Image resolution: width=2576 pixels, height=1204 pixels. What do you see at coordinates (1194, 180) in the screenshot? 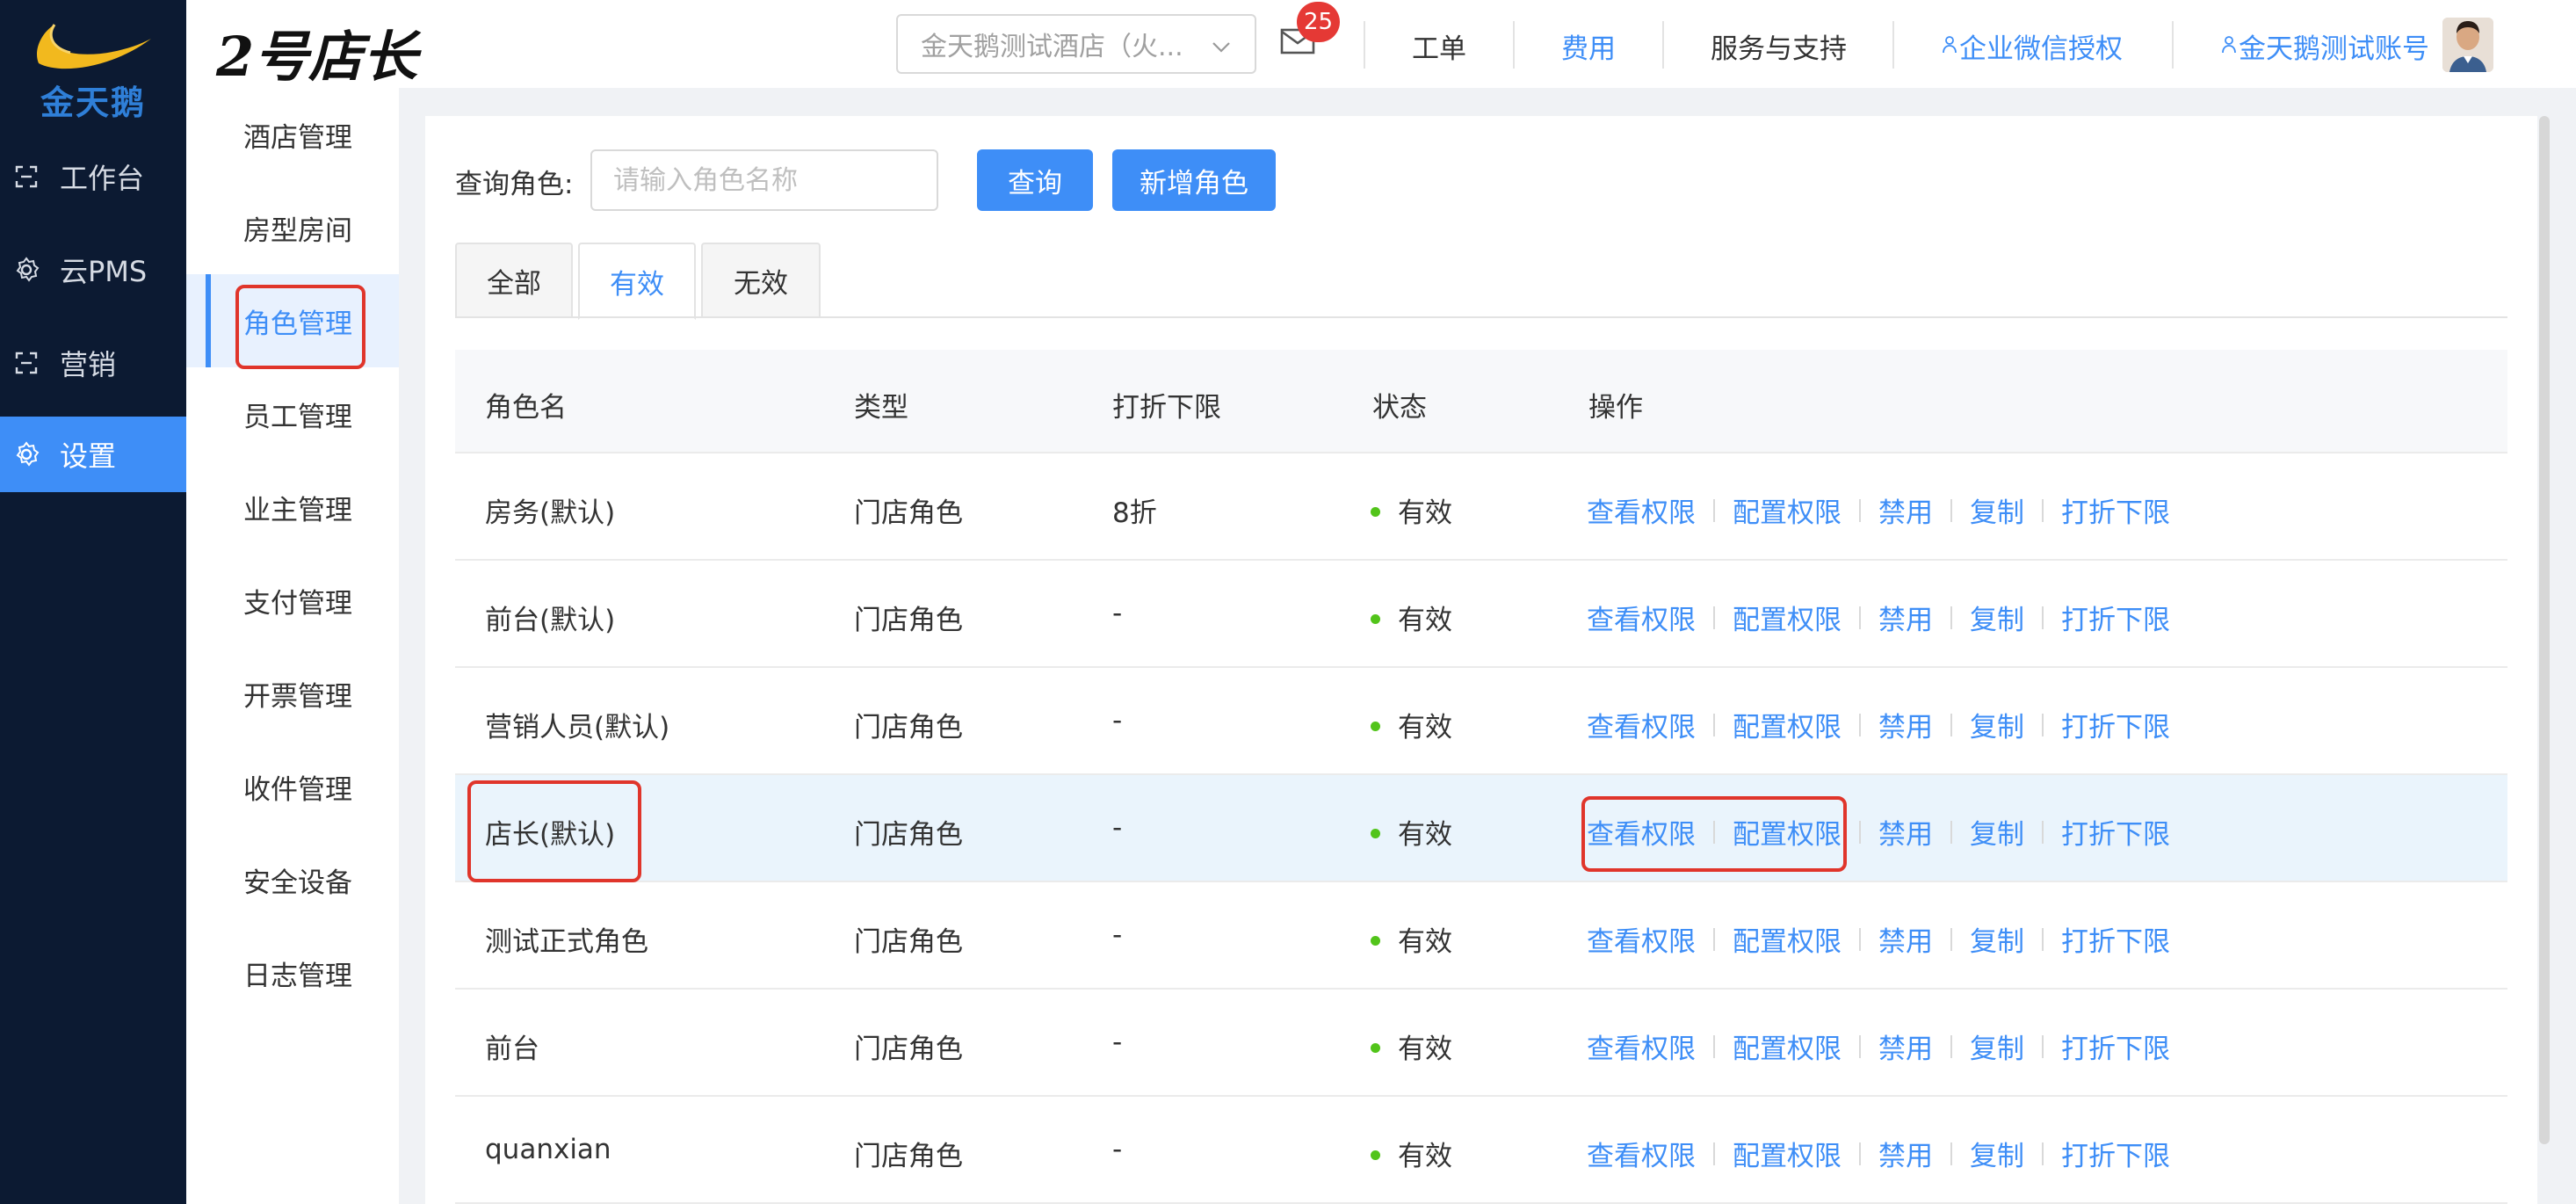
I see `add-role-button: 新增角色` at bounding box center [1194, 180].